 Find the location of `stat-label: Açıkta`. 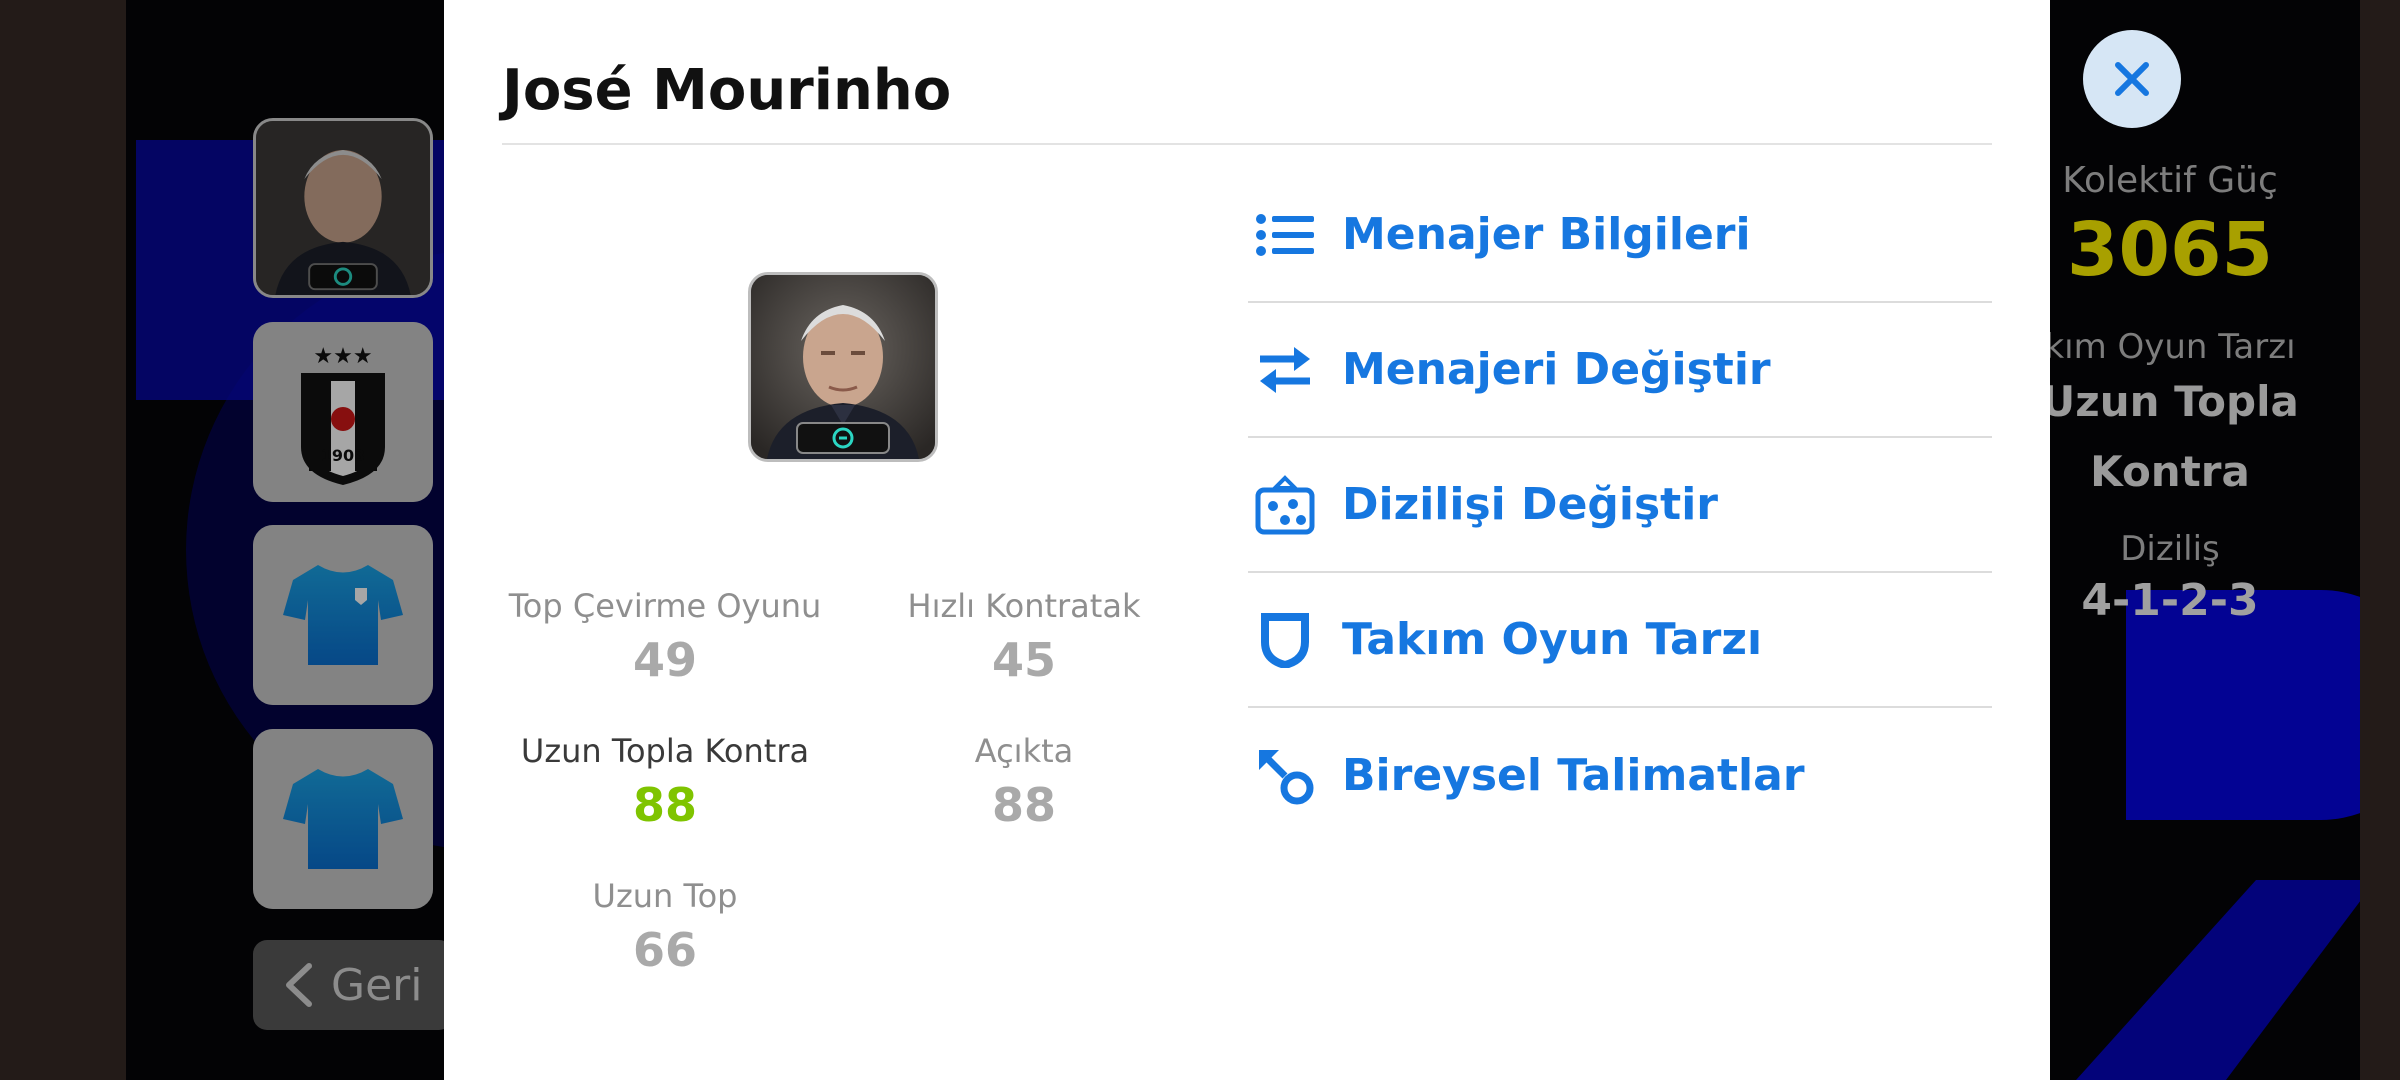

stat-label: Açıkta is located at coordinates (1024, 751).